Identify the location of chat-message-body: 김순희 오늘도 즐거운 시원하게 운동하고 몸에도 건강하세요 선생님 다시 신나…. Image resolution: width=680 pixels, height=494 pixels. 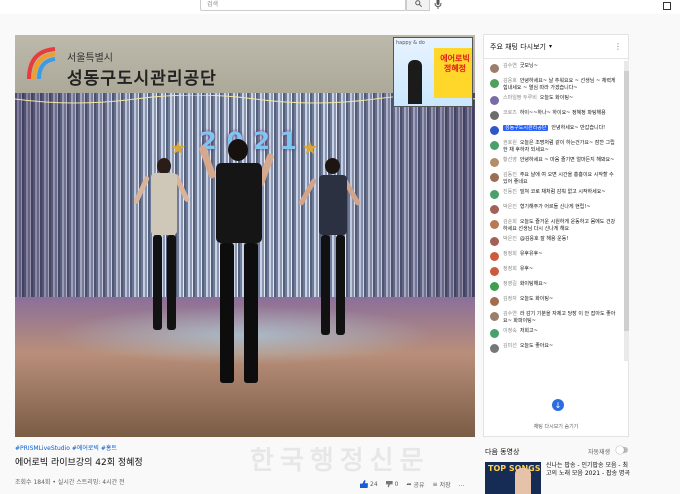
(560, 225).